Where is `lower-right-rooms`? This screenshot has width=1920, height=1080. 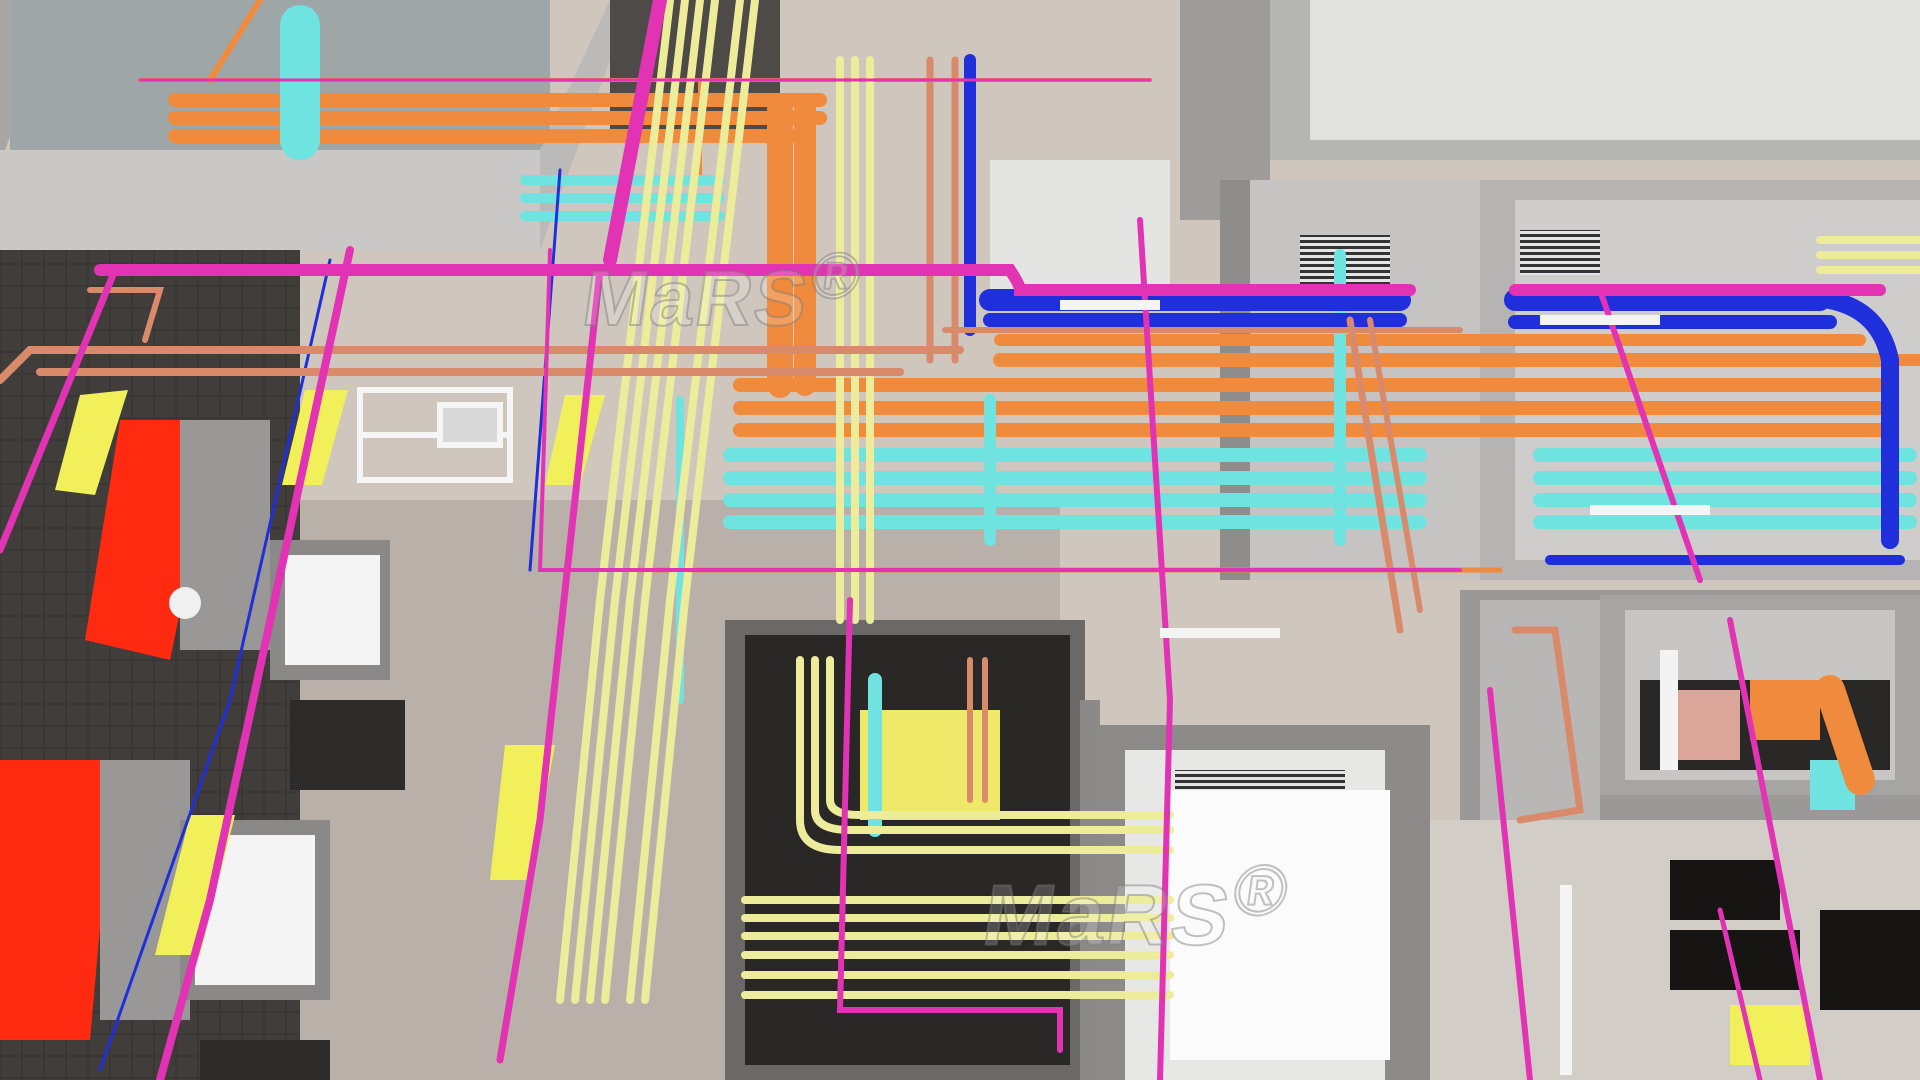 lower-right-rooms is located at coordinates (1660, 835).